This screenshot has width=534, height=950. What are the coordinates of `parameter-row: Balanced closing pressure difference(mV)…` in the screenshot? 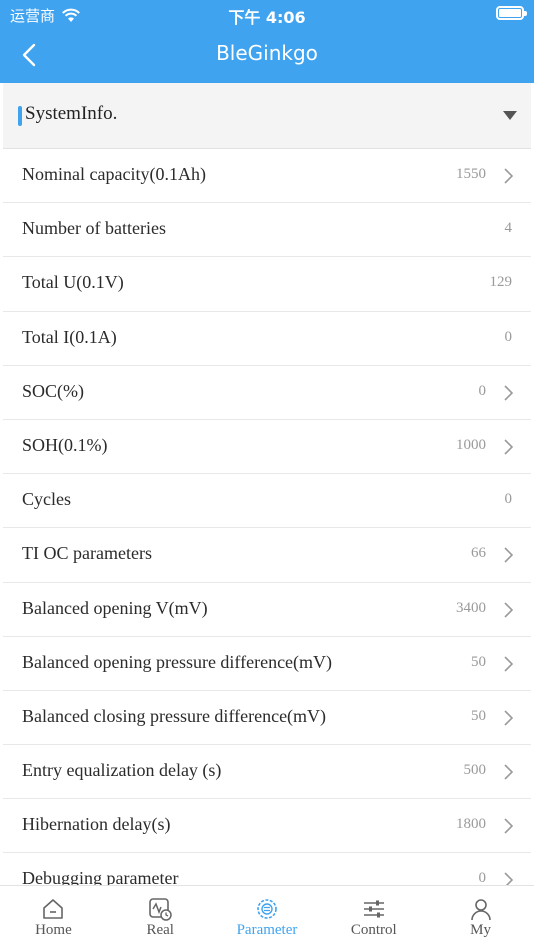 It's located at (267, 718).